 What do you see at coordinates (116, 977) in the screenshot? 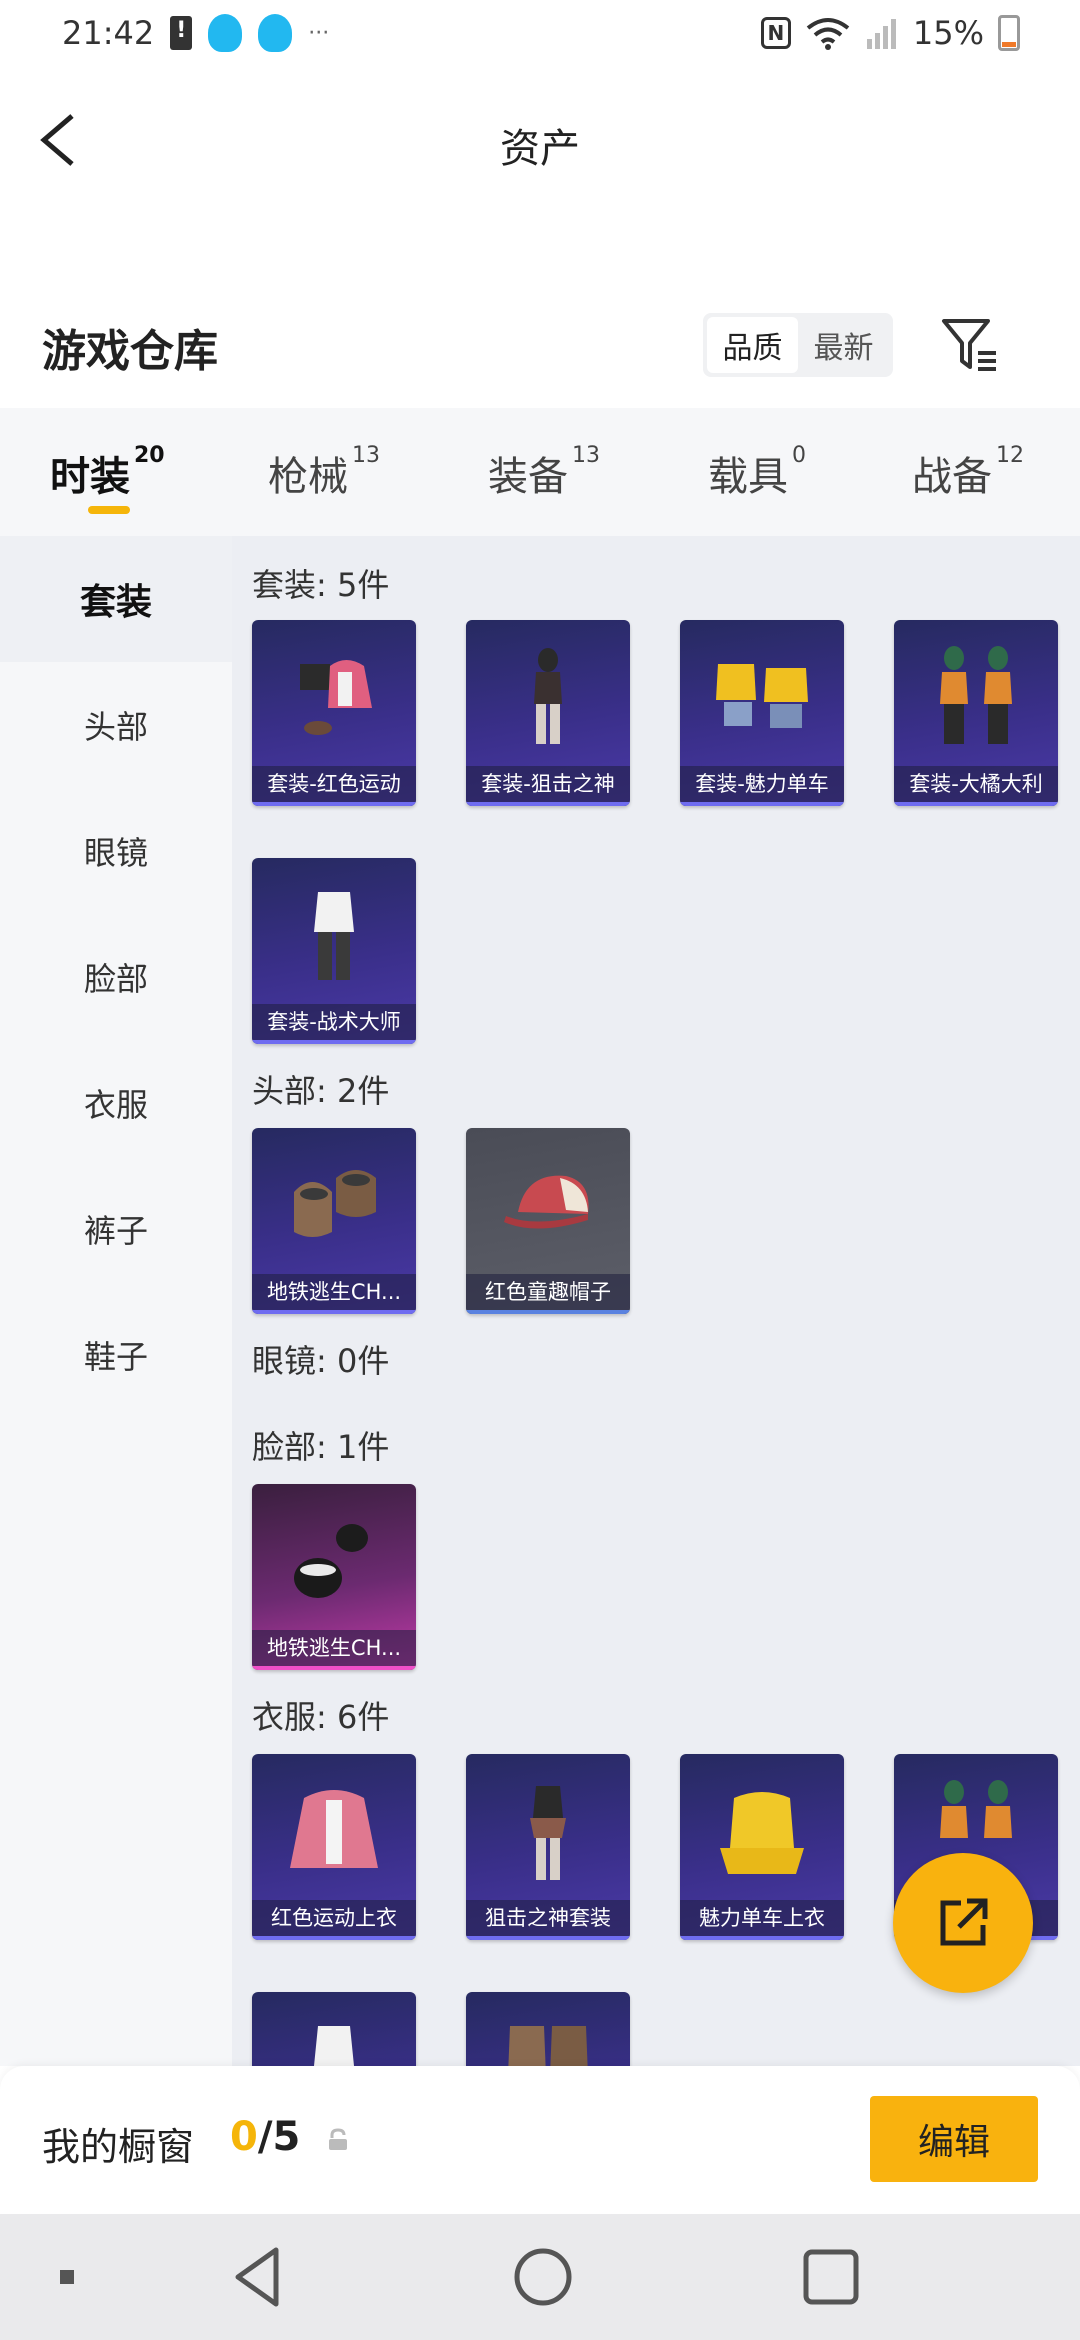
I see `sidebar-item-face: 脸部` at bounding box center [116, 977].